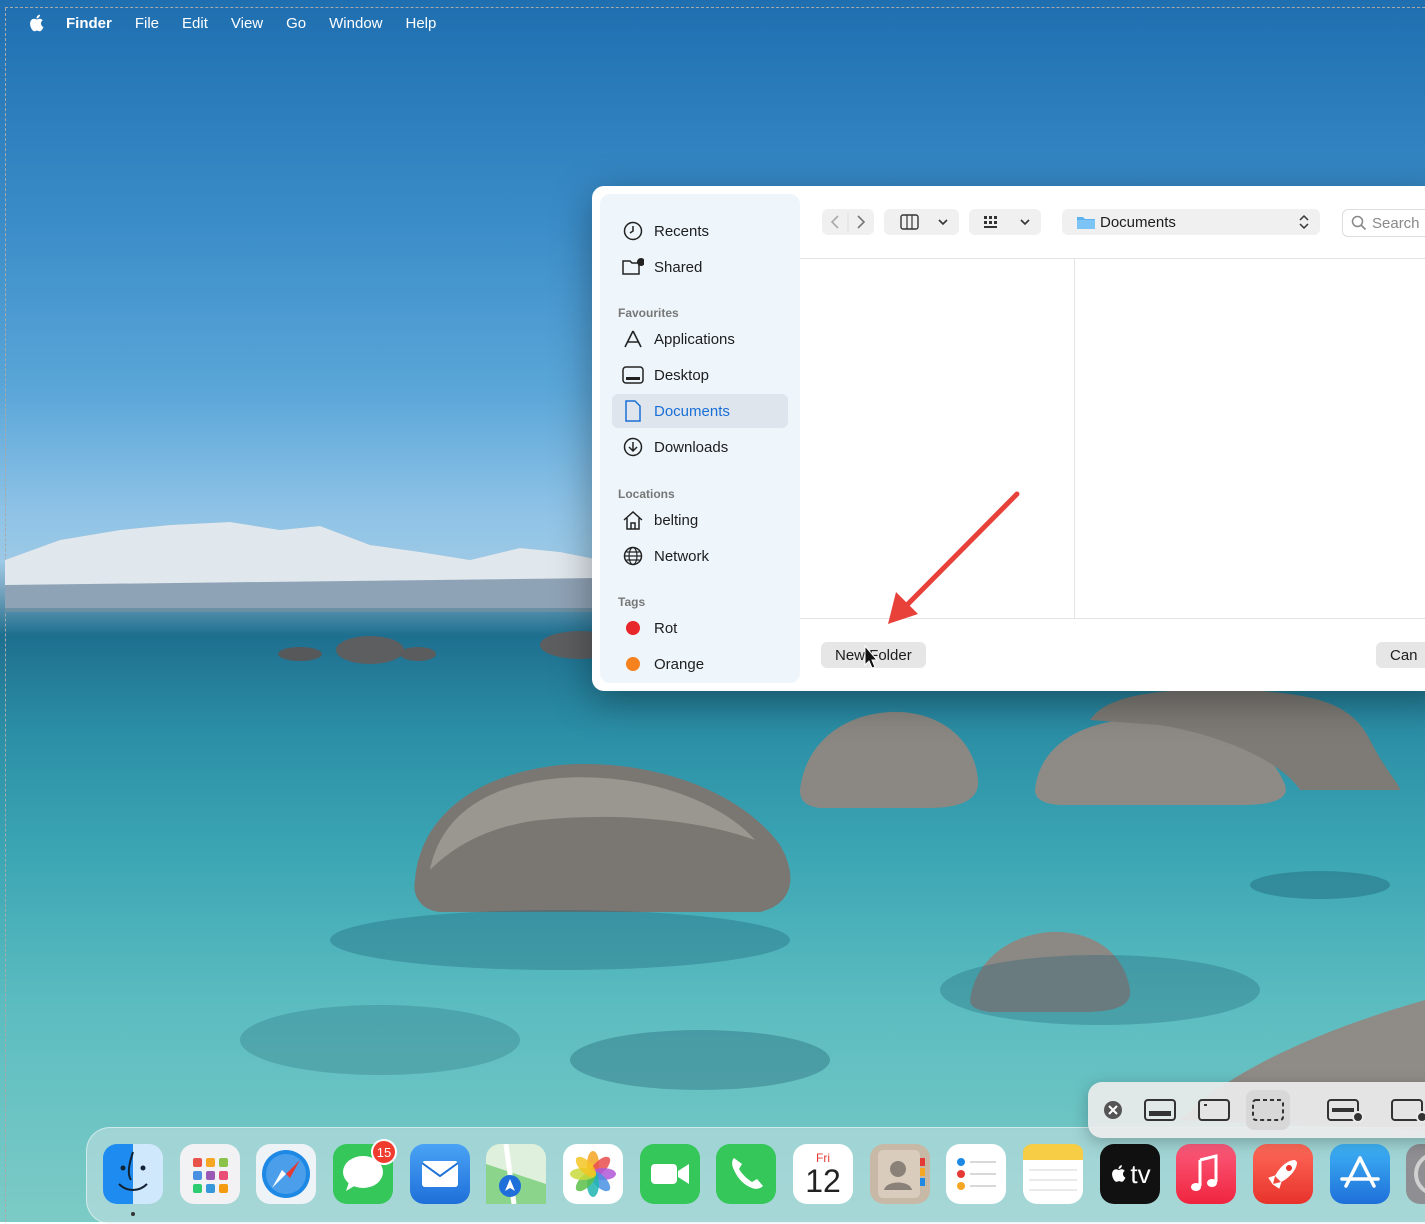 The width and height of the screenshot is (1425, 1224). I want to click on record-selection-button, so click(1404, 1110).